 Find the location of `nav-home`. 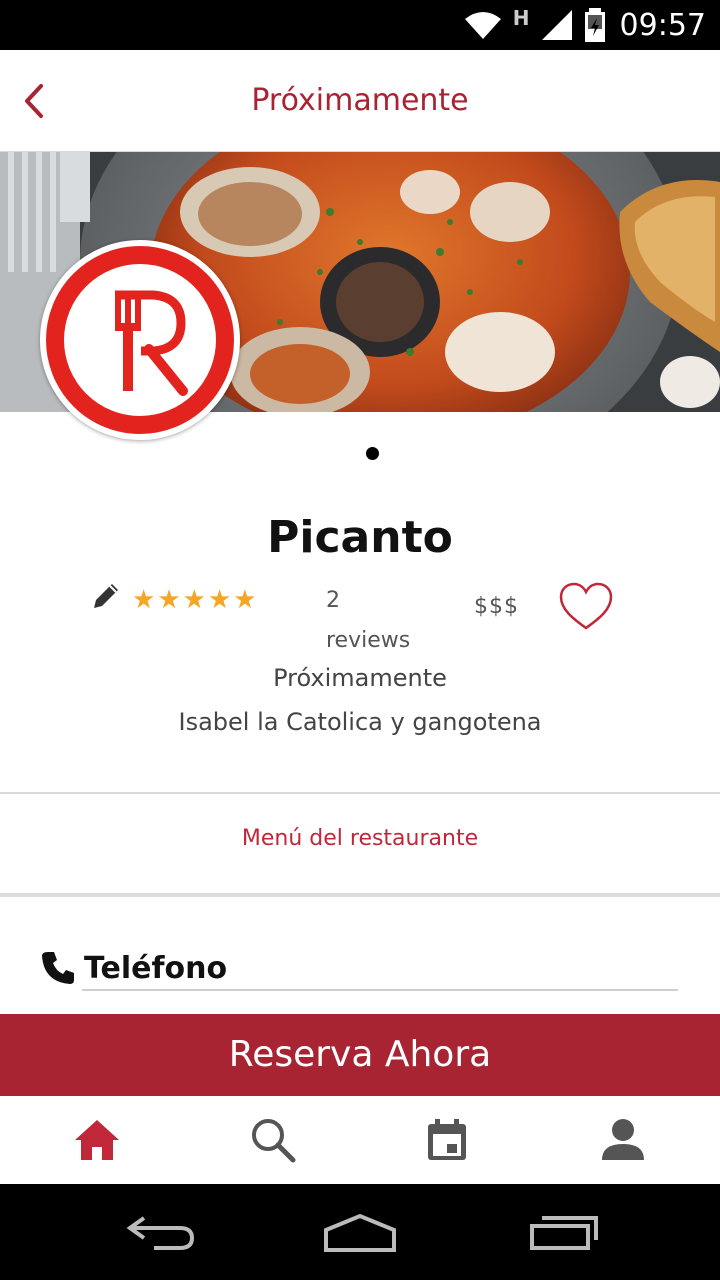

nav-home is located at coordinates (97, 1140).